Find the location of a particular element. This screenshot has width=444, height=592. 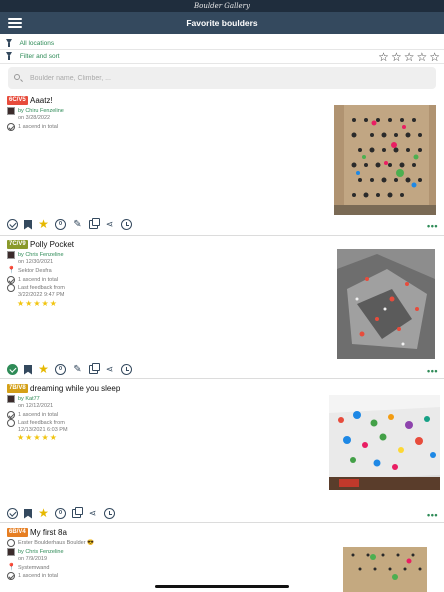

set-date-text: on 3/28/2022 is located at coordinates (34, 118).